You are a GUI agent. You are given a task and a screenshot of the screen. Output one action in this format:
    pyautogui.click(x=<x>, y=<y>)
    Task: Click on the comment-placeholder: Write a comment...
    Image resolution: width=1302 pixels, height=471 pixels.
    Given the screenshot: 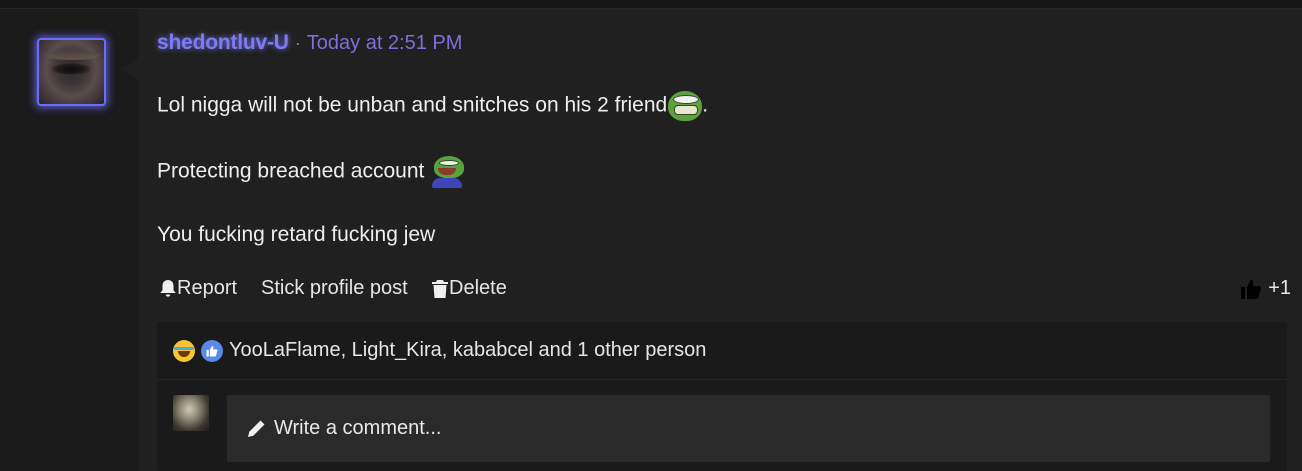 What is the action you would take?
    pyautogui.click(x=358, y=428)
    